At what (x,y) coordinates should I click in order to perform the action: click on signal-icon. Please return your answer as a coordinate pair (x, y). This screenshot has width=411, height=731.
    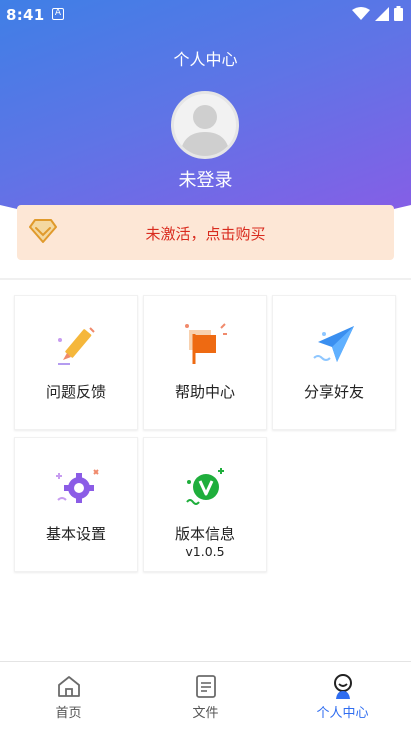
    Looking at the image, I should click on (382, 14).